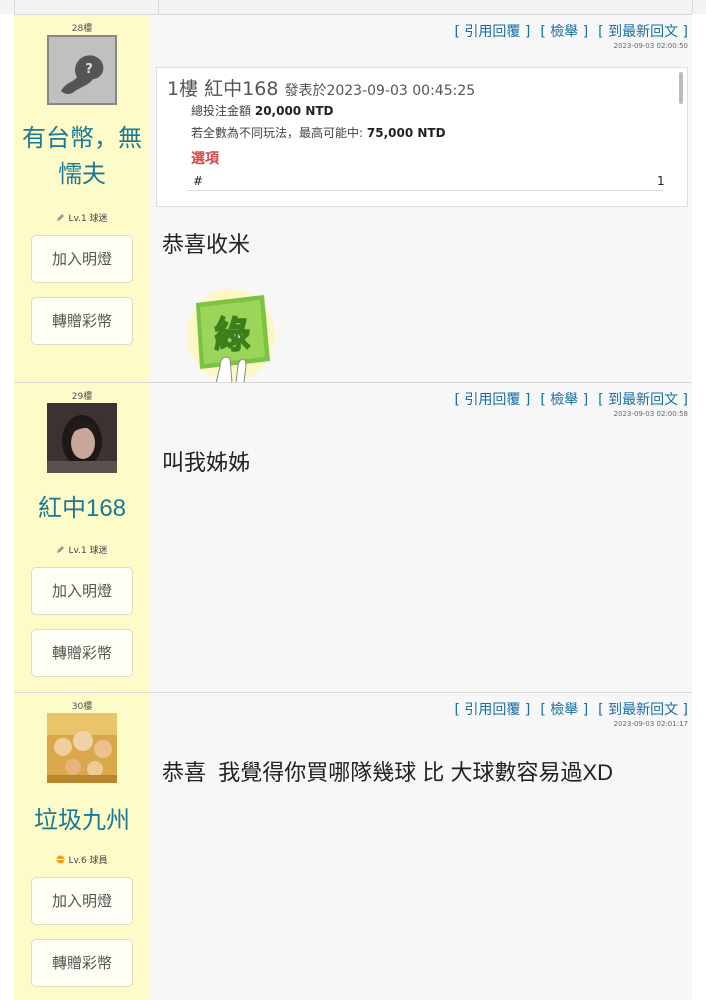  I want to click on quote-max: 若全數為不同玩法，最高可能中: 75,000 NTD, so click(318, 132).